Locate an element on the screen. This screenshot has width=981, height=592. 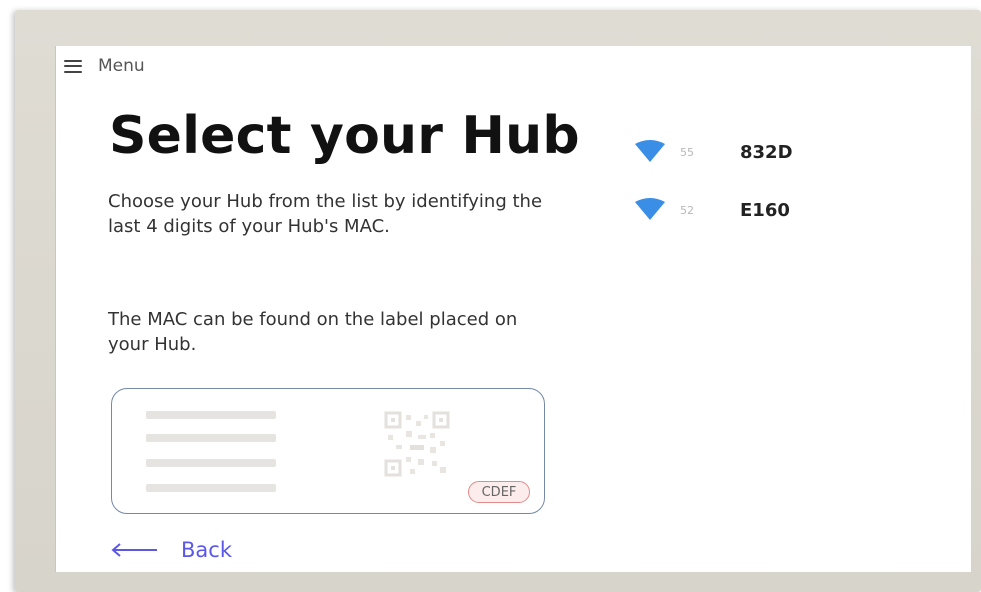
hub-list-item: 55 832D is located at coordinates (779, 152).